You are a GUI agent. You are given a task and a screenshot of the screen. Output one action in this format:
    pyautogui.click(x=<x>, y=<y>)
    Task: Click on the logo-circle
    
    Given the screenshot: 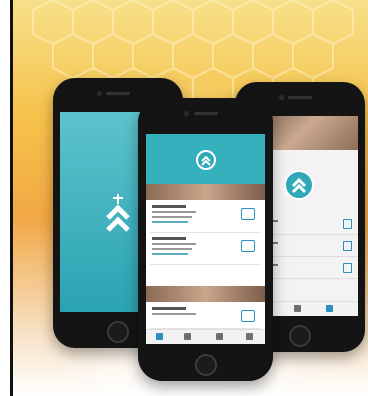 What is the action you would take?
    pyautogui.click(x=299, y=185)
    